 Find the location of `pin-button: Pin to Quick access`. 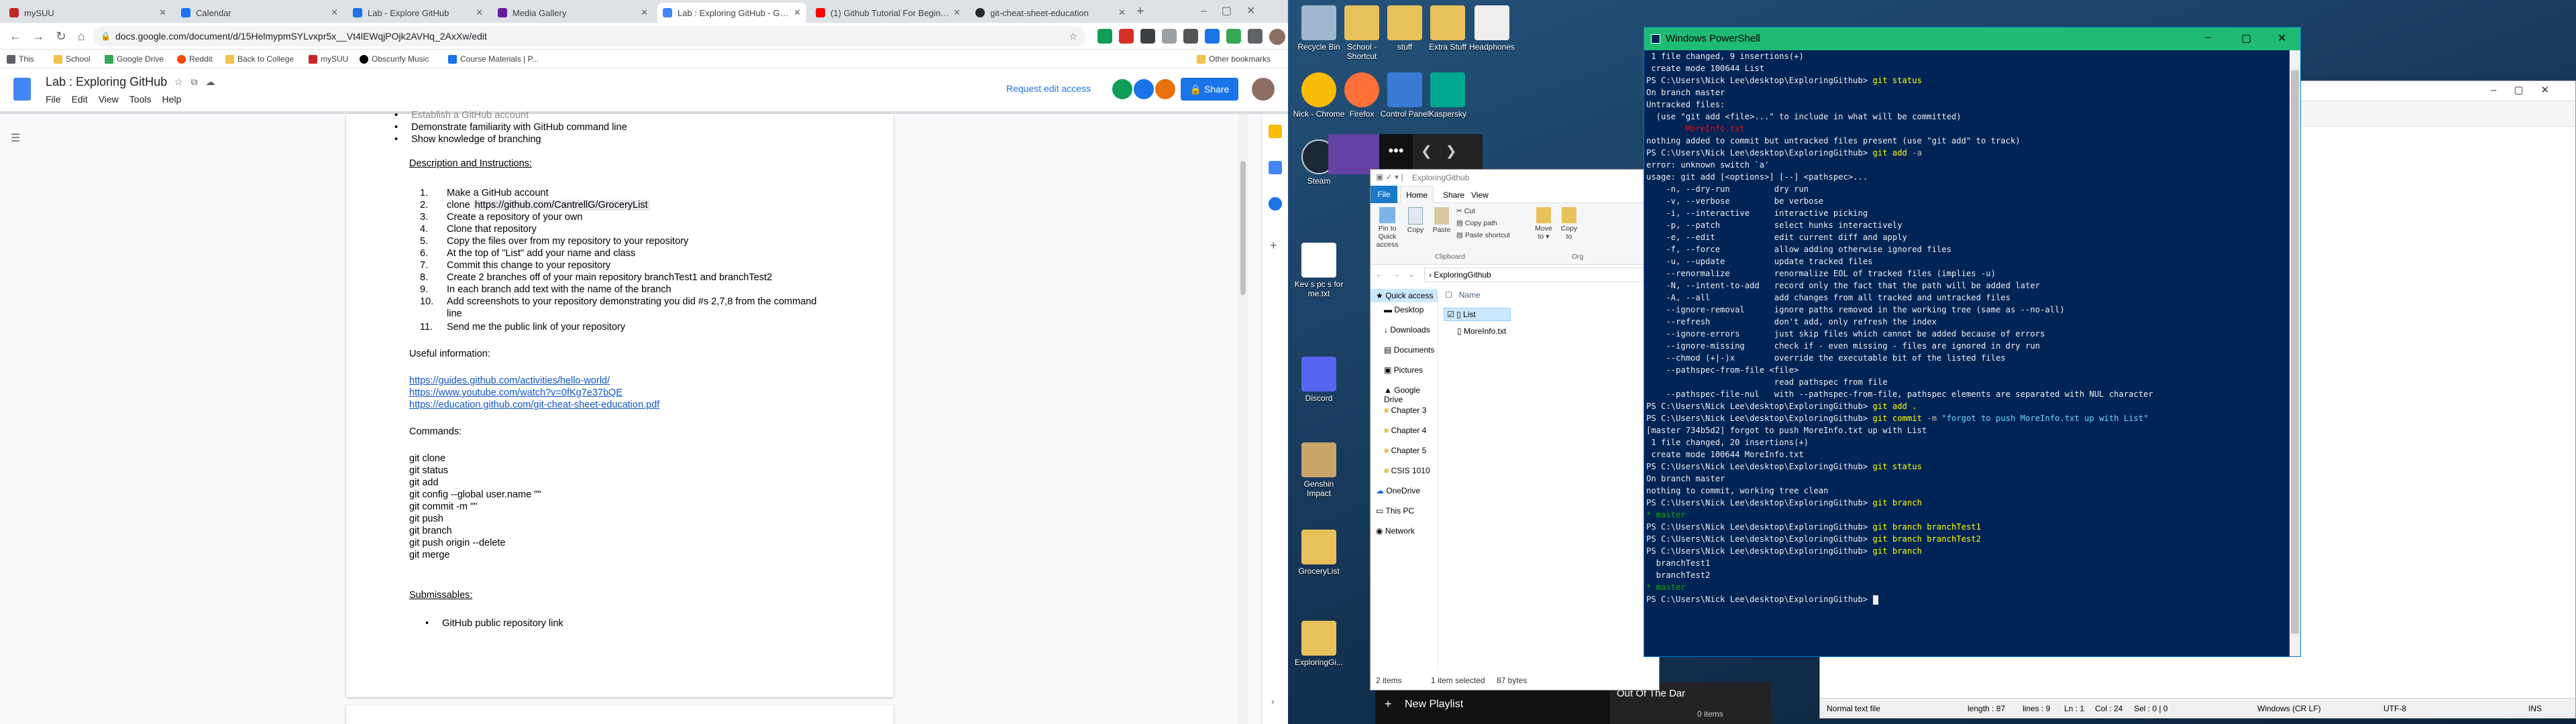

pin-button: Pin to Quick access is located at coordinates (1387, 228).